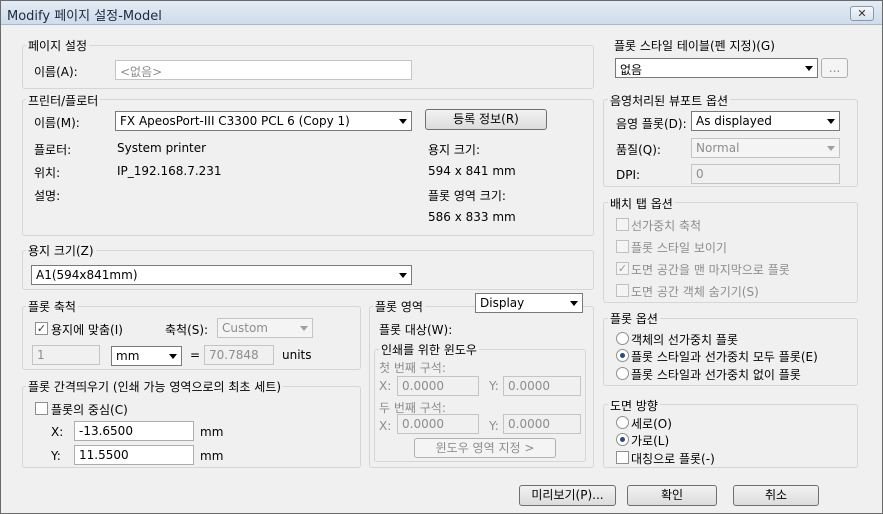 The width and height of the screenshot is (883, 514). Describe the element at coordinates (61, 250) in the screenshot. I see `paper-size-group-label: 용지 크기(Z)` at that location.